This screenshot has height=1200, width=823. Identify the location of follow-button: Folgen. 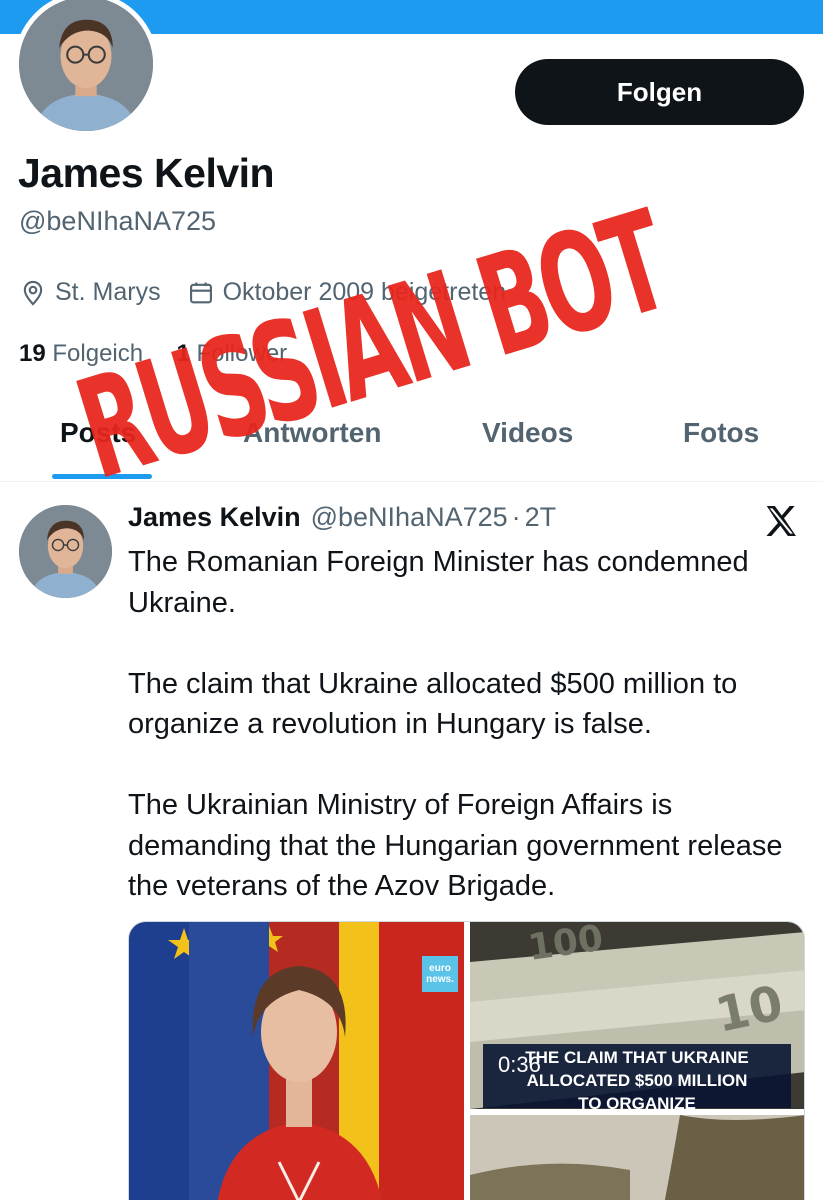
(659, 92).